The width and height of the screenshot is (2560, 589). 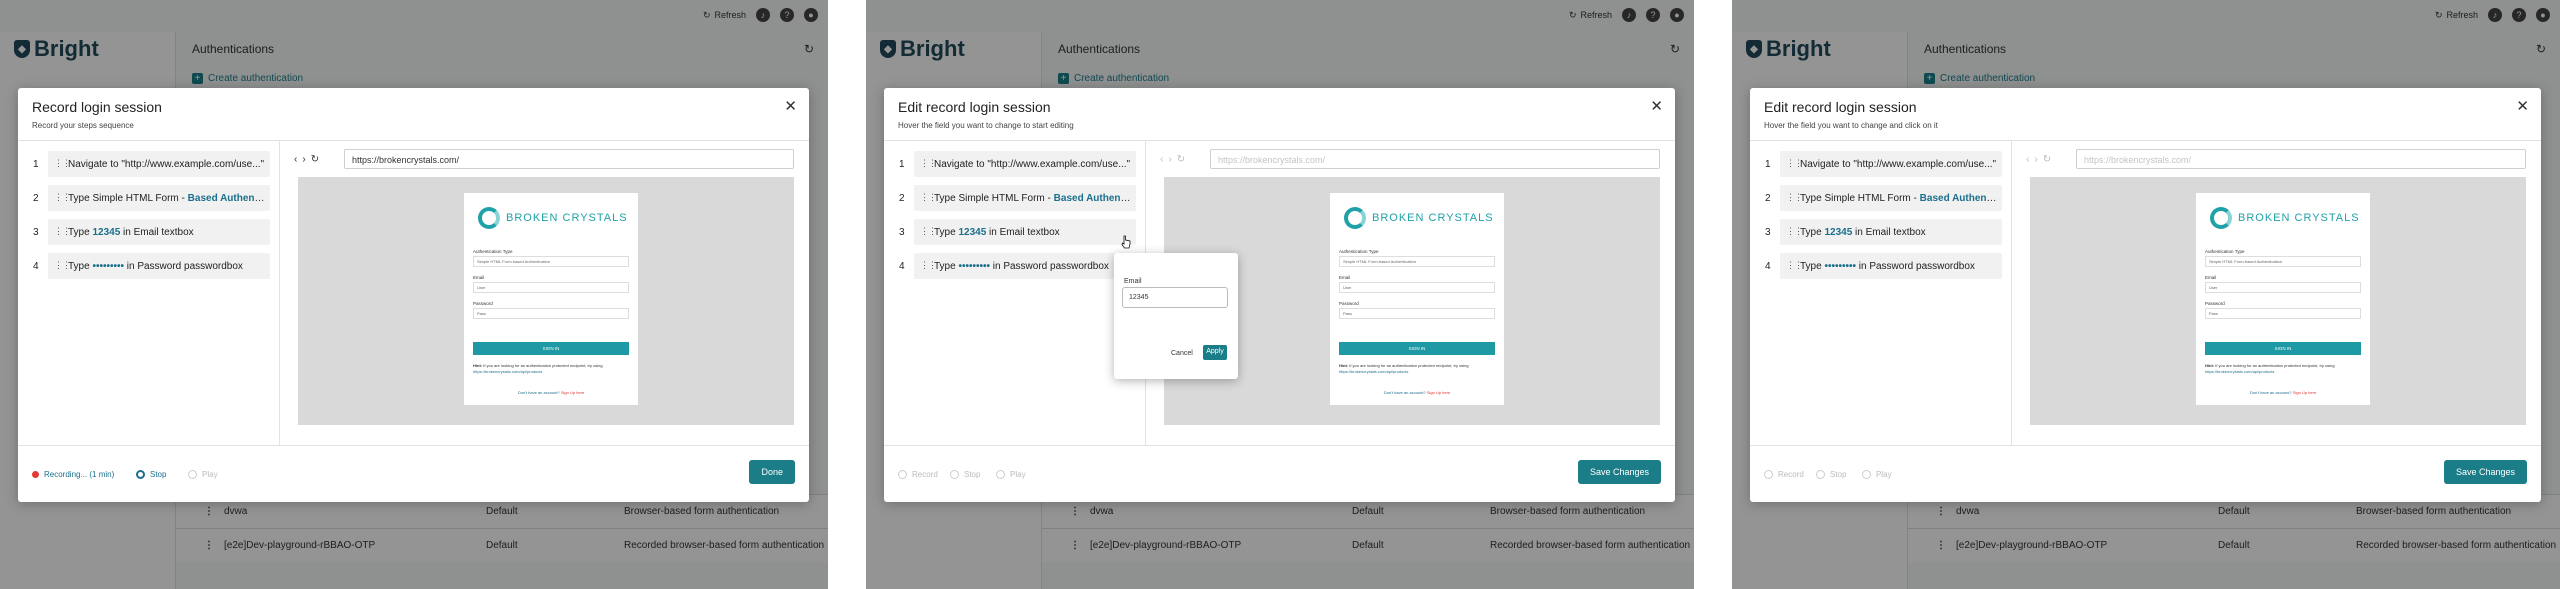 I want to click on apply-button: Apply, so click(x=1215, y=352).